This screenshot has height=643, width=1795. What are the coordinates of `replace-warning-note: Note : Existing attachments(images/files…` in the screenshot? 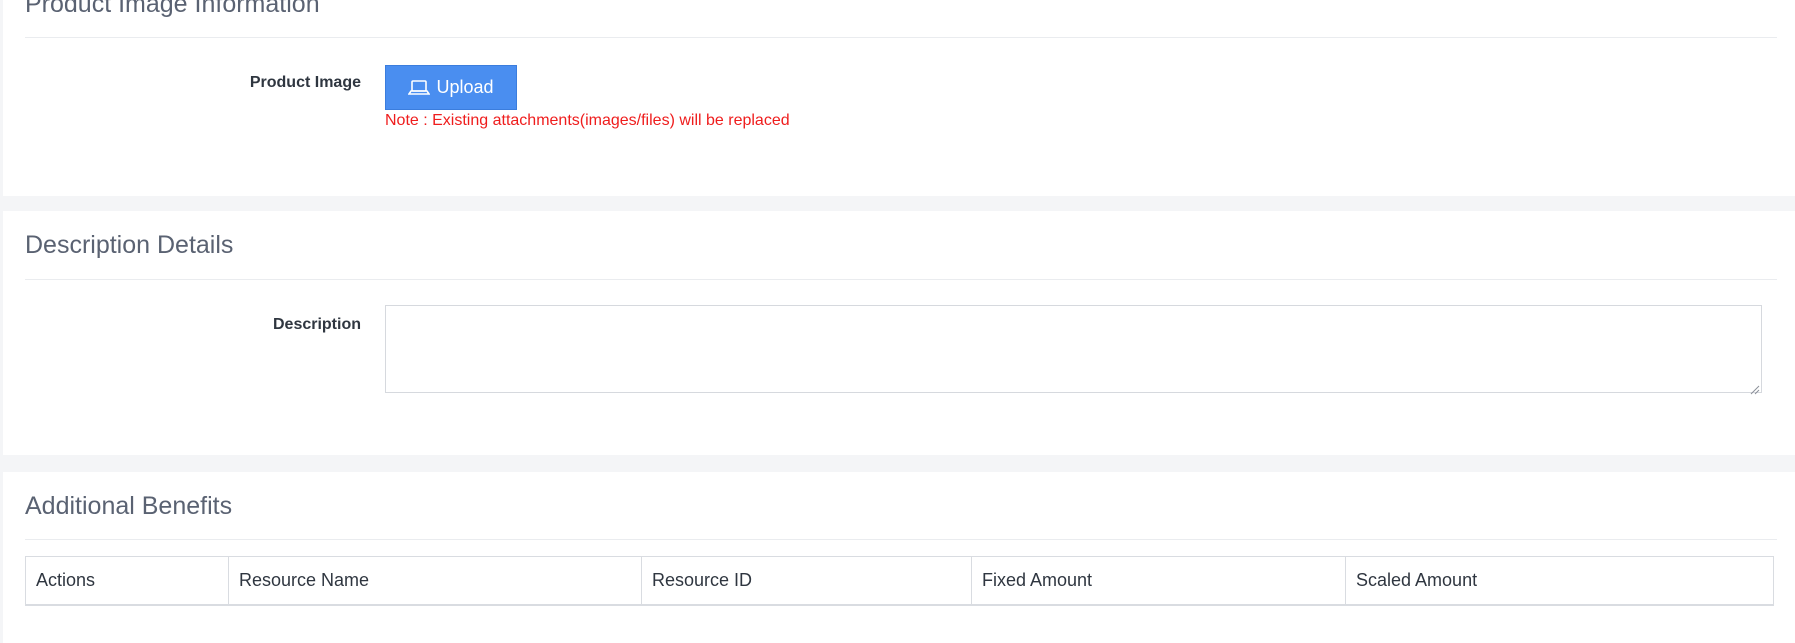 It's located at (587, 120).